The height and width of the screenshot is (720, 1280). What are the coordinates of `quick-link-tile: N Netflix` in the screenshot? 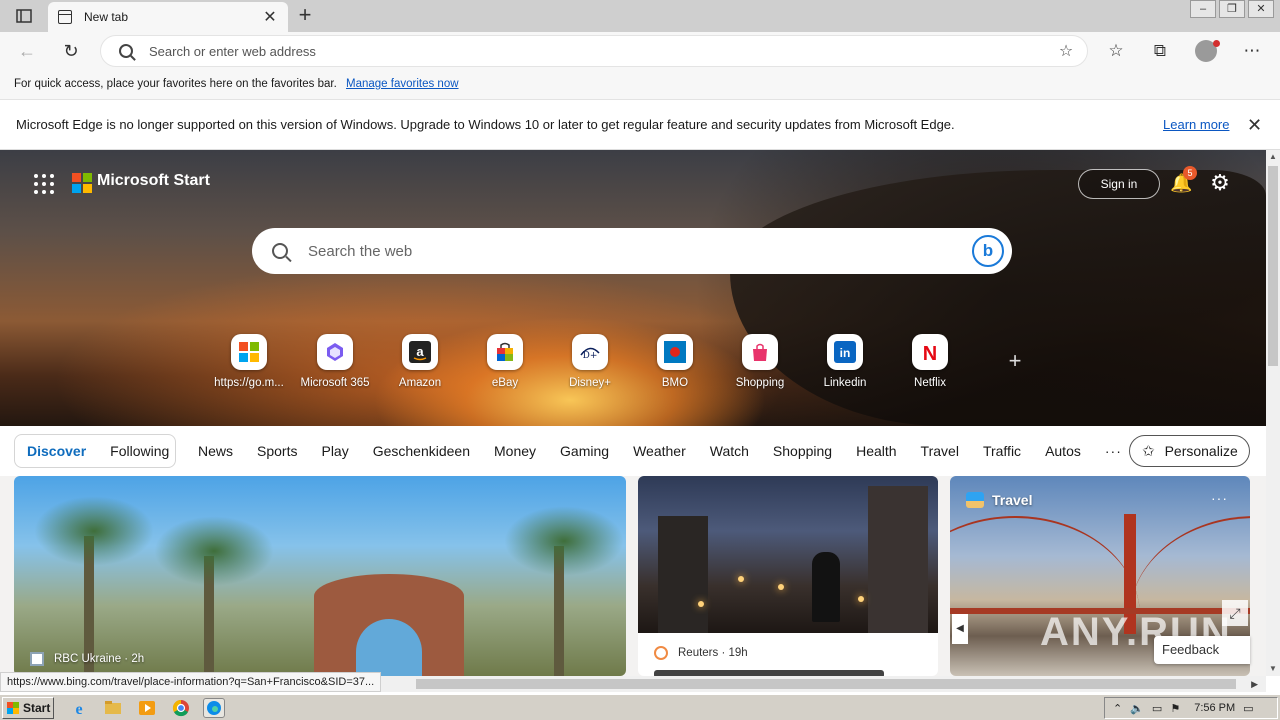 It's located at (930, 361).